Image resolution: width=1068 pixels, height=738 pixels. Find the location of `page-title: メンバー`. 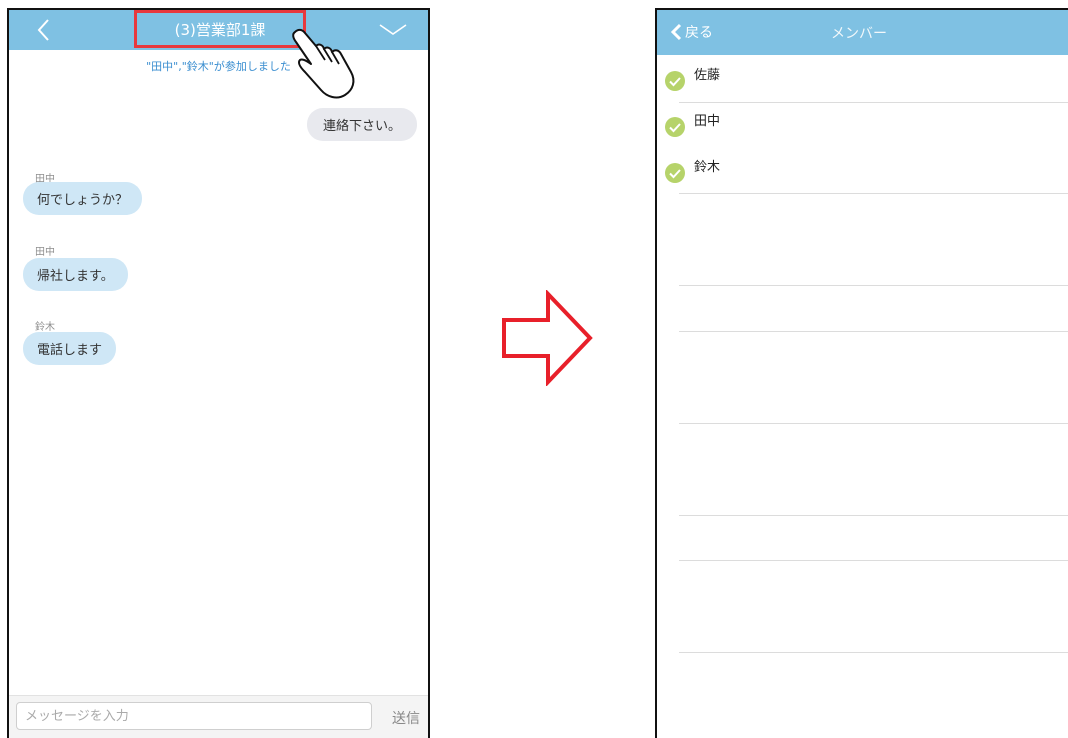

page-title: メンバー is located at coordinates (859, 34).